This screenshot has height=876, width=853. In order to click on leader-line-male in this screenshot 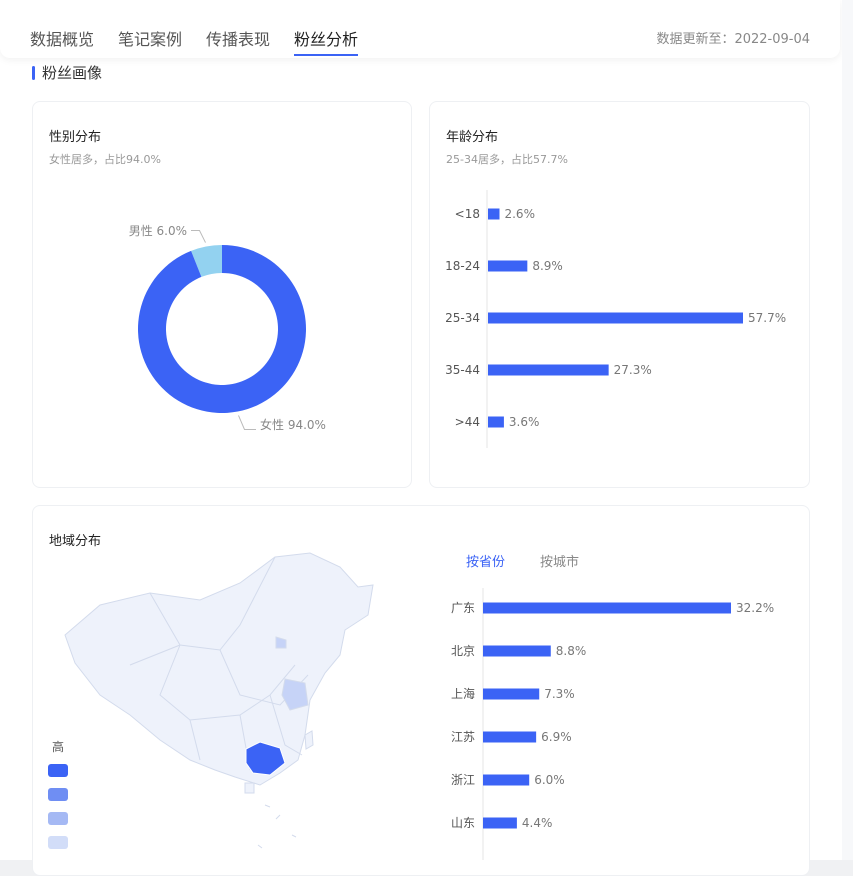, I will do `click(198, 236)`.